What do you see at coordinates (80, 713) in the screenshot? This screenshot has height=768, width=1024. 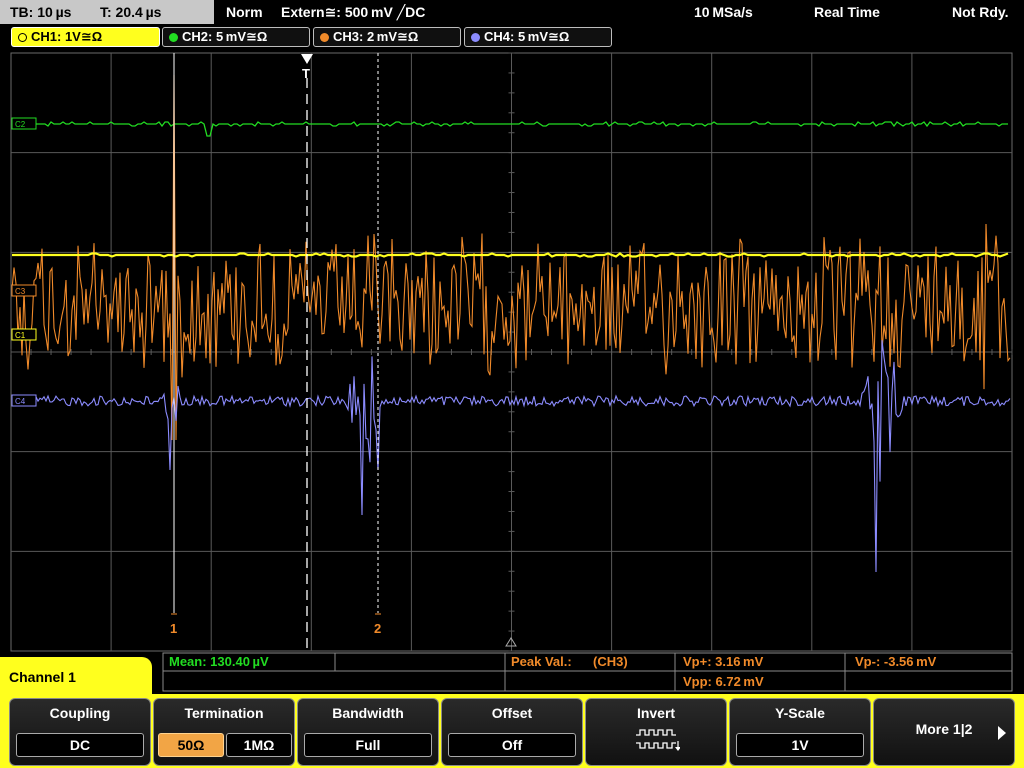 I see `coupling-title: Coupling` at bounding box center [80, 713].